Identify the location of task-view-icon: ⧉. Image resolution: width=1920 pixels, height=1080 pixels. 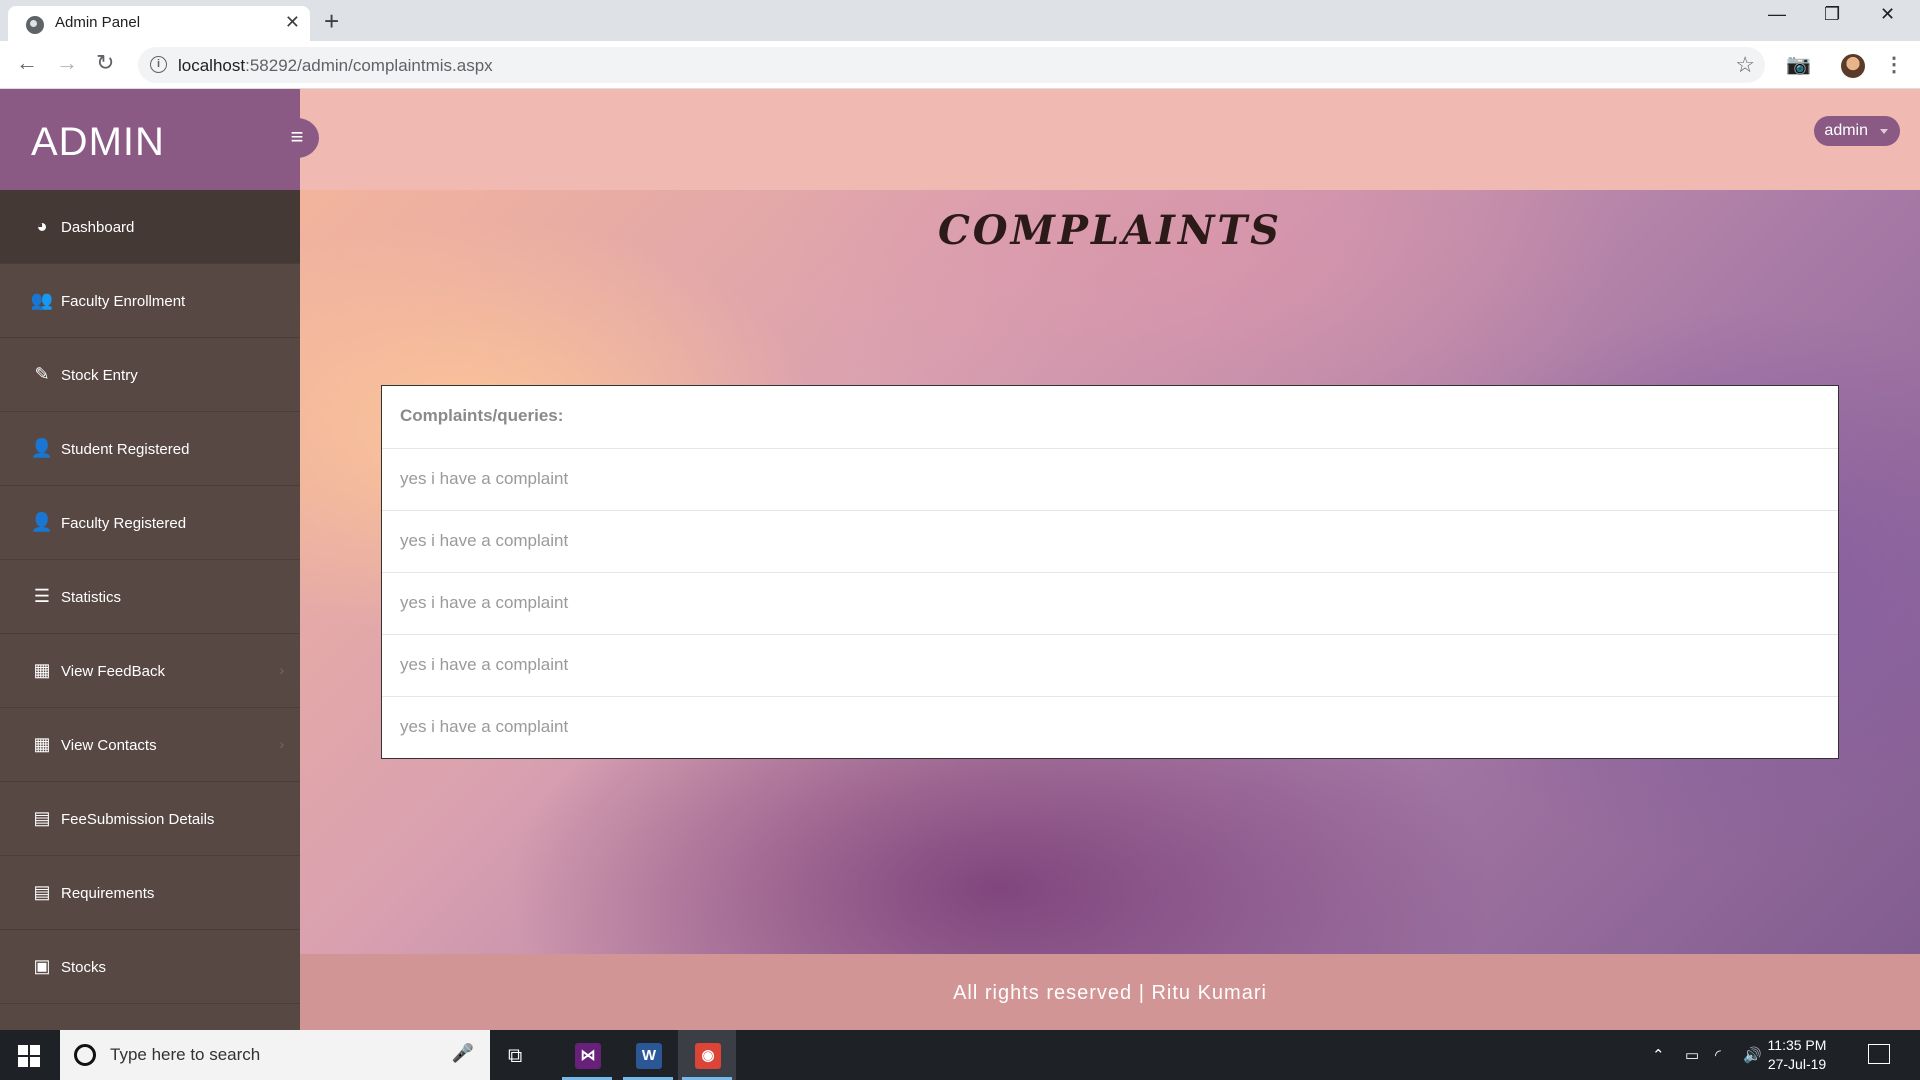
(515, 1056).